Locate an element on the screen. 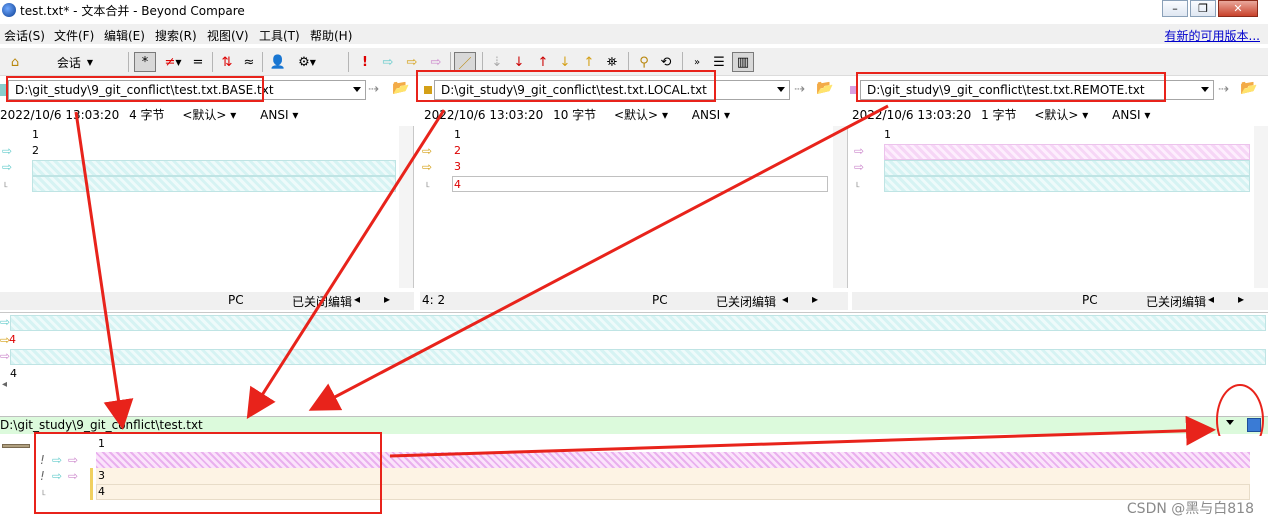 The image size is (1268, 526). annotation-arrow-local is located at coordinates (346, 264).